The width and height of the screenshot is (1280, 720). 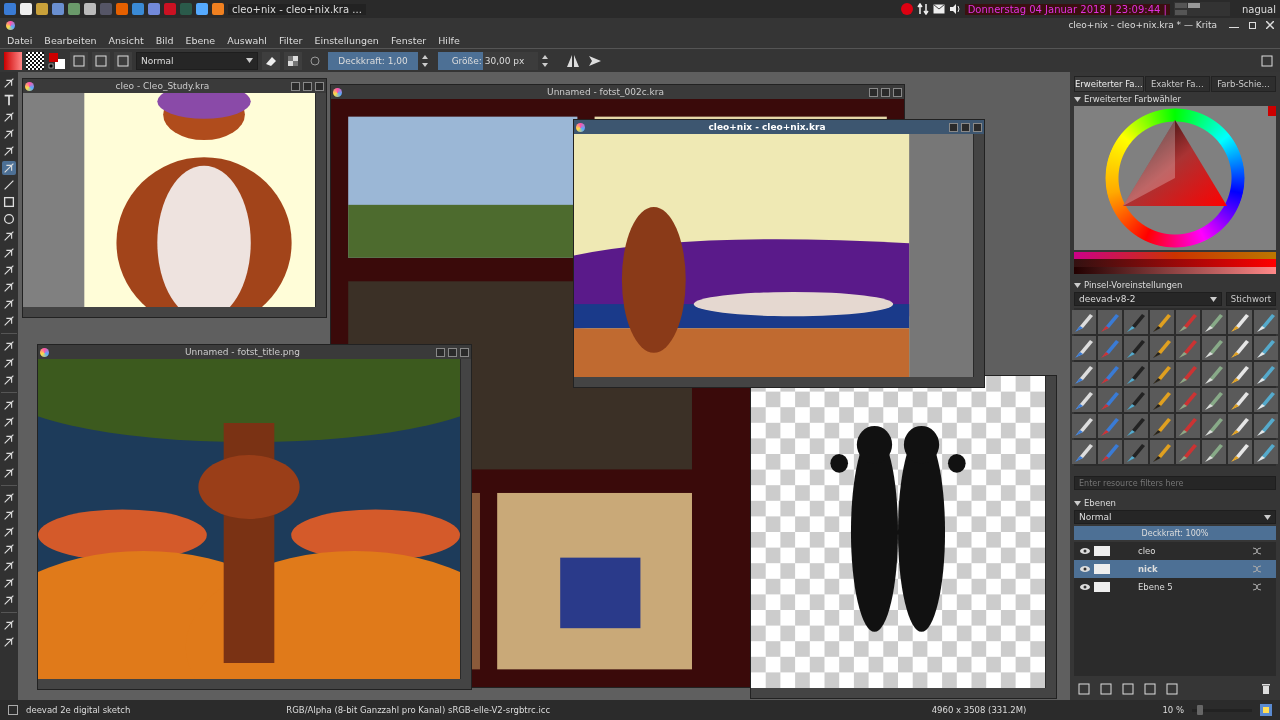 I want to click on checker-icon, so click(x=293, y=60).